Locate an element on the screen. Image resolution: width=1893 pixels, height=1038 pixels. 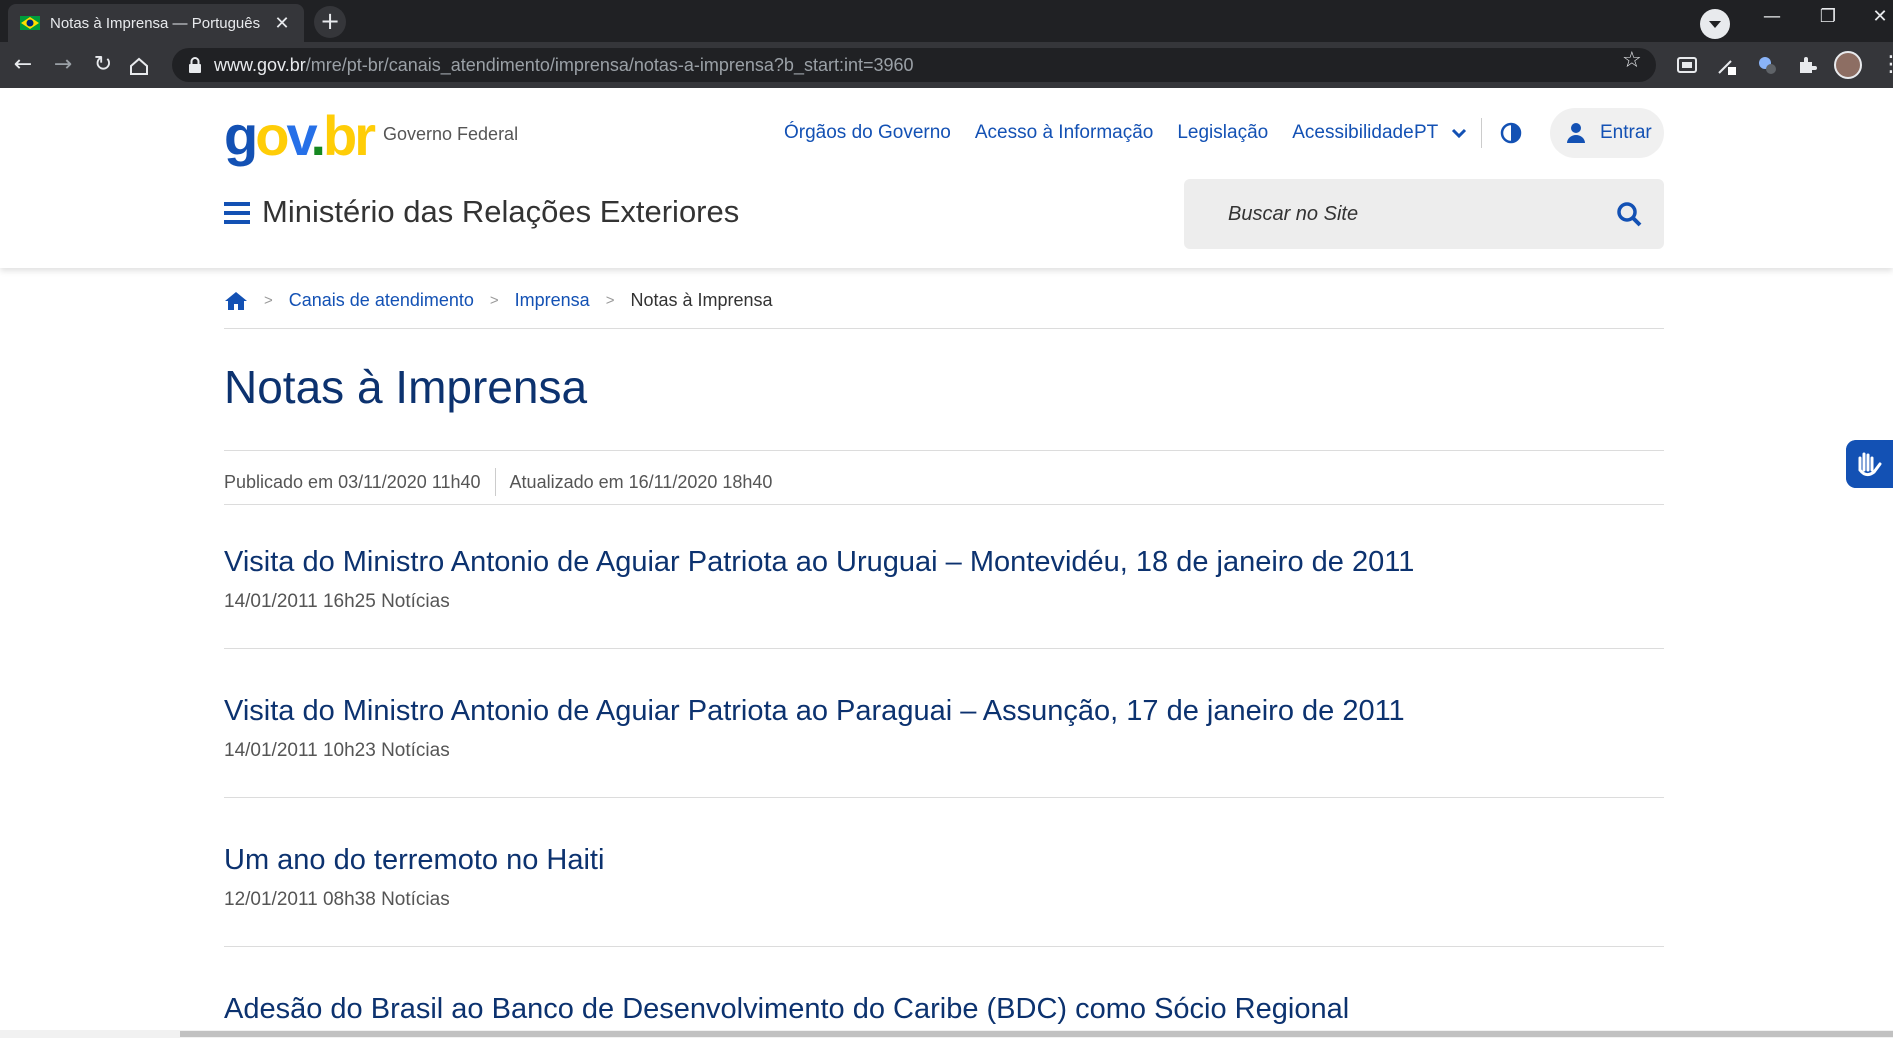
url-host: www.gov.br is located at coordinates (260, 64).